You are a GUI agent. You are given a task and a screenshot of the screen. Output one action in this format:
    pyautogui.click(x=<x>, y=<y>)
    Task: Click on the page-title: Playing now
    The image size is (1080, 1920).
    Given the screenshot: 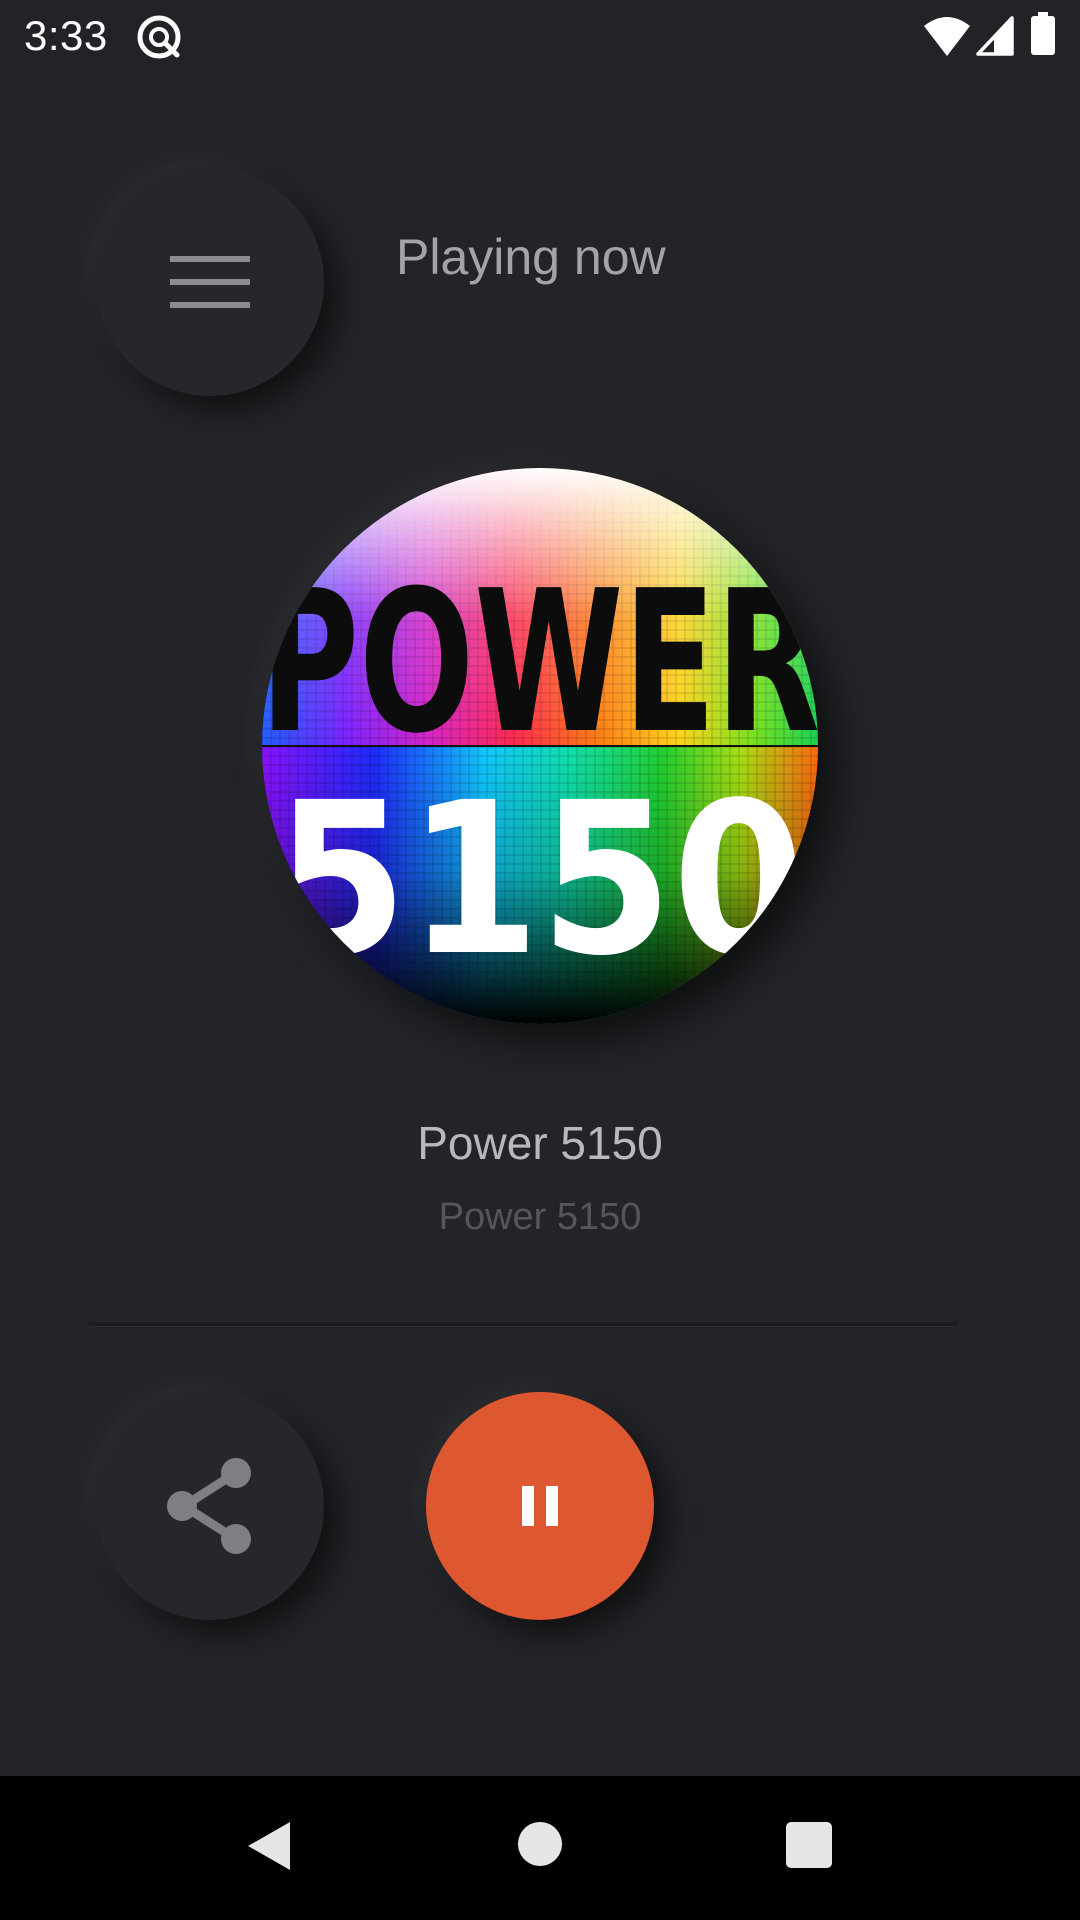 What is the action you would take?
    pyautogui.click(x=531, y=257)
    